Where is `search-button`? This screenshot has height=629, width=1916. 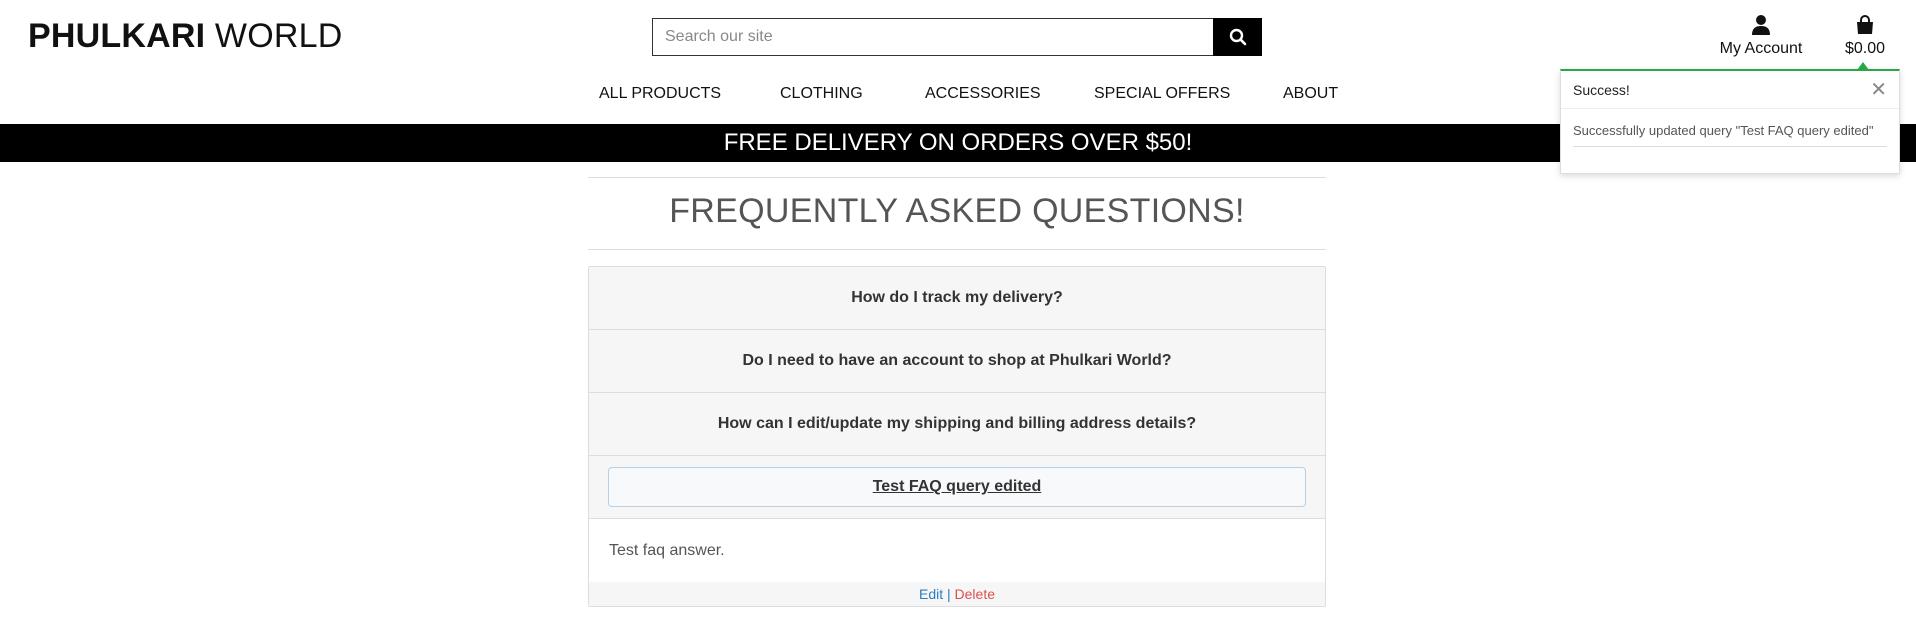 search-button is located at coordinates (1237, 37).